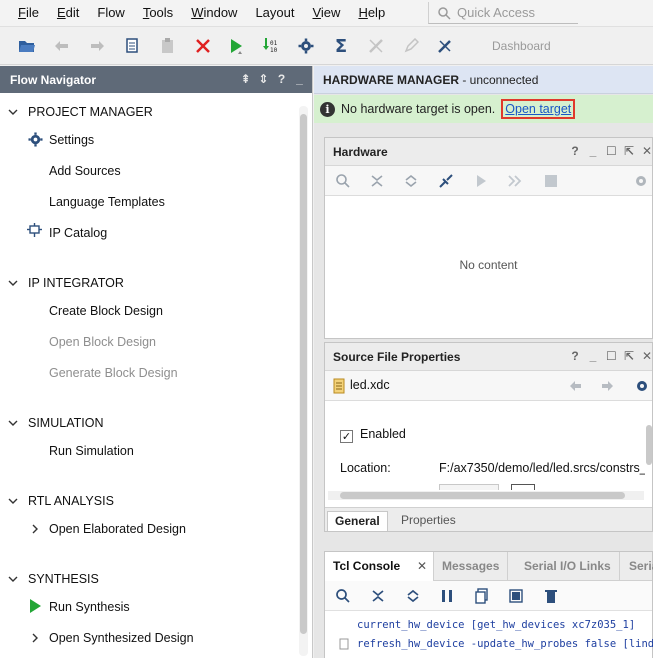  I want to click on nav-create-block-design: Create Block Design, so click(106, 311).